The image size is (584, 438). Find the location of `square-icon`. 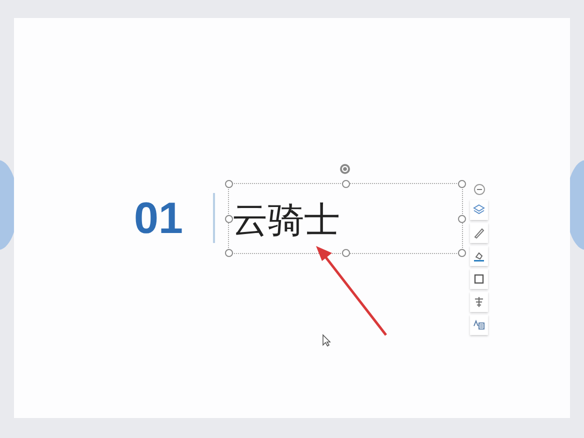

square-icon is located at coordinates (479, 279).